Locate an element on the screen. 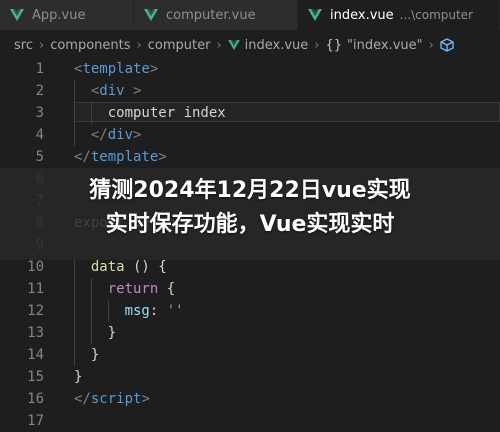 Image resolution: width=500 pixels, height=432 pixels. tab-app-vue: App.vue is located at coordinates (67, 15).